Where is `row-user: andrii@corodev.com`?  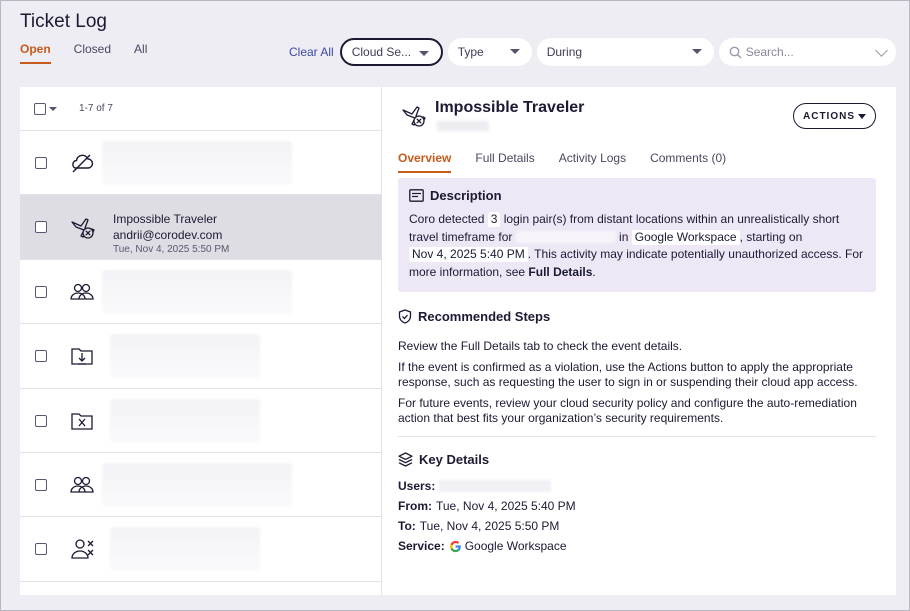 row-user: andrii@corodev.com is located at coordinates (168, 235).